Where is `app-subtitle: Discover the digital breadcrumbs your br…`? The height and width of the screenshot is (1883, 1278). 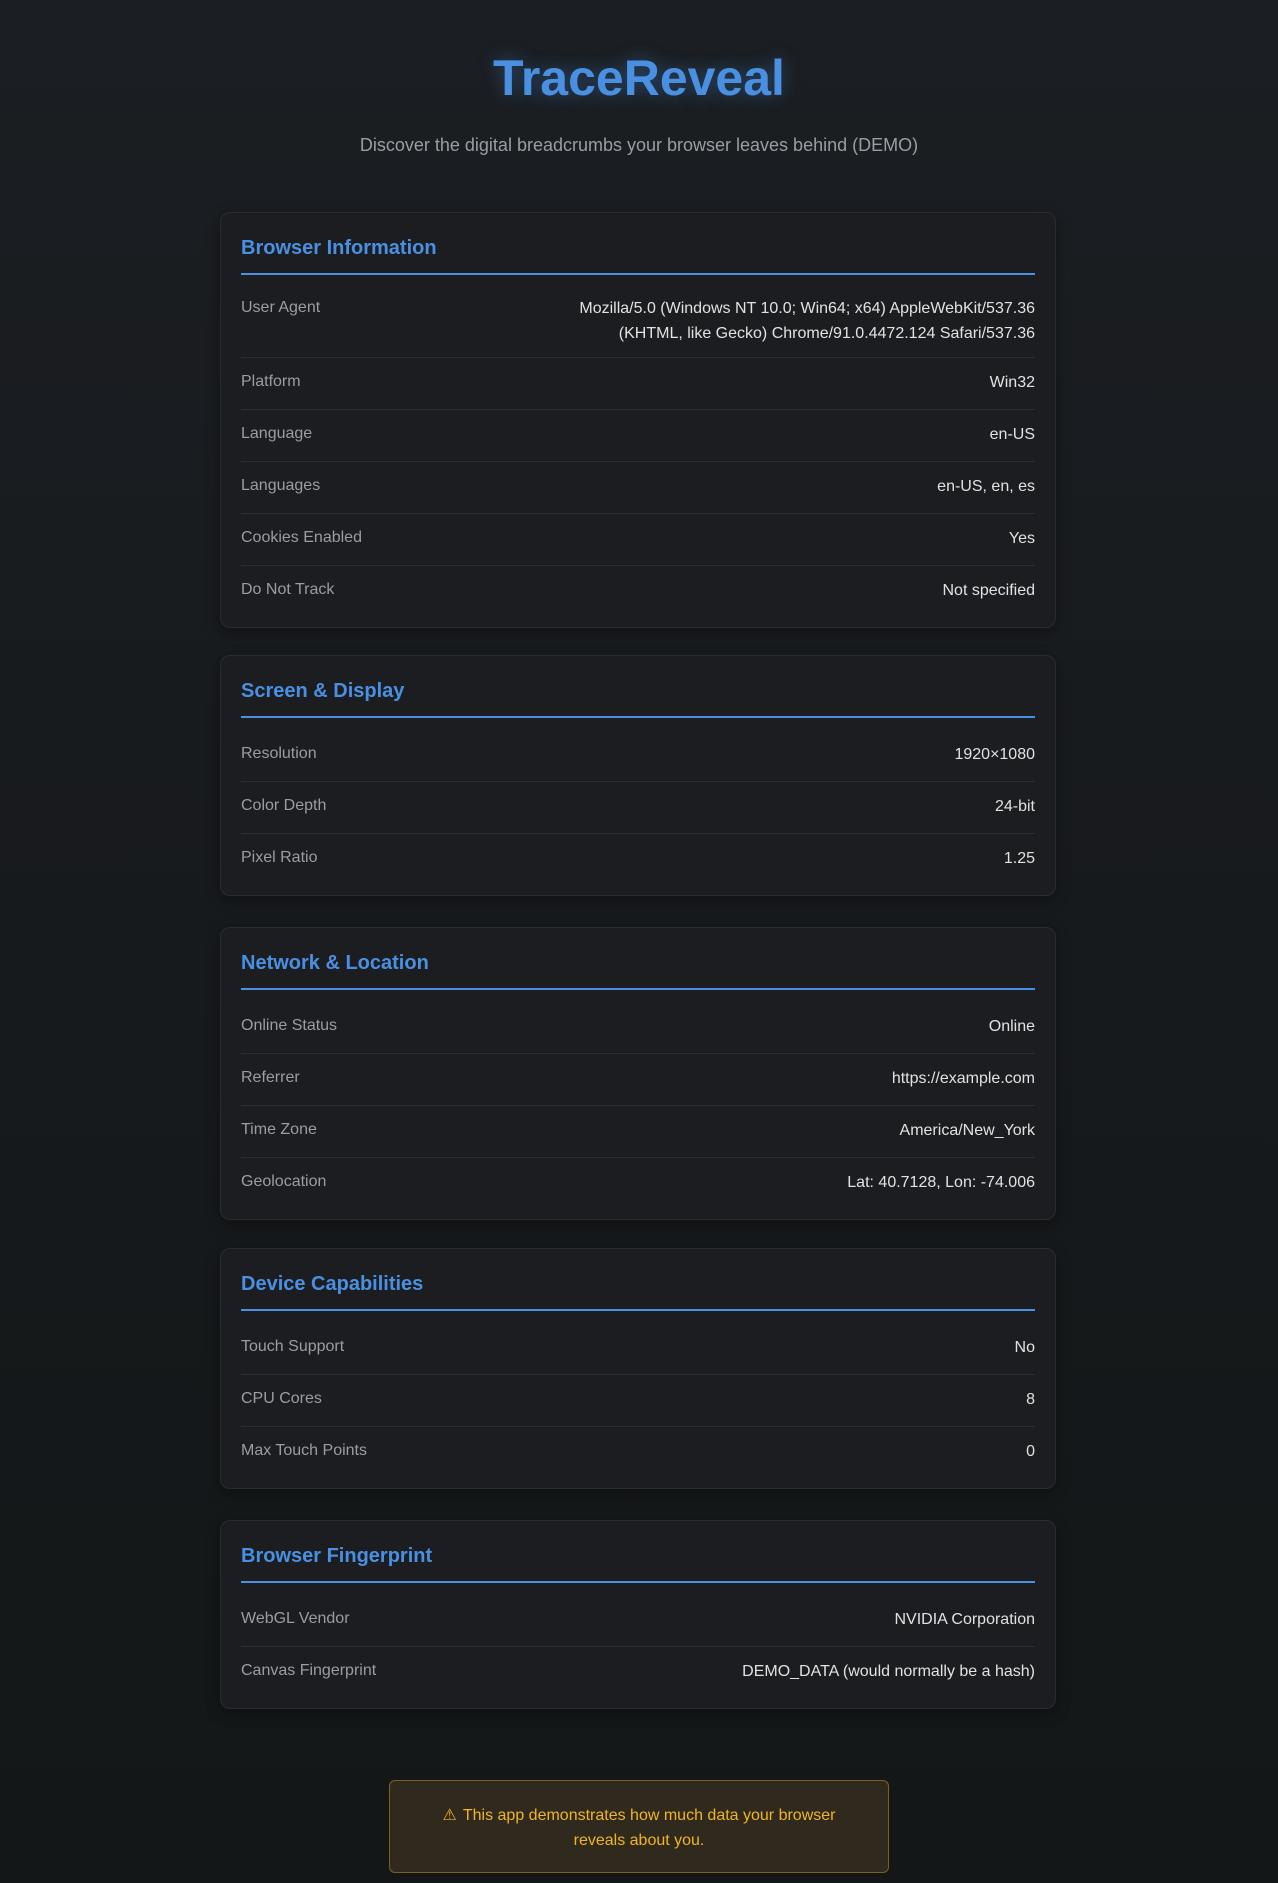 app-subtitle: Discover the digital breadcrumbs your br… is located at coordinates (639, 145).